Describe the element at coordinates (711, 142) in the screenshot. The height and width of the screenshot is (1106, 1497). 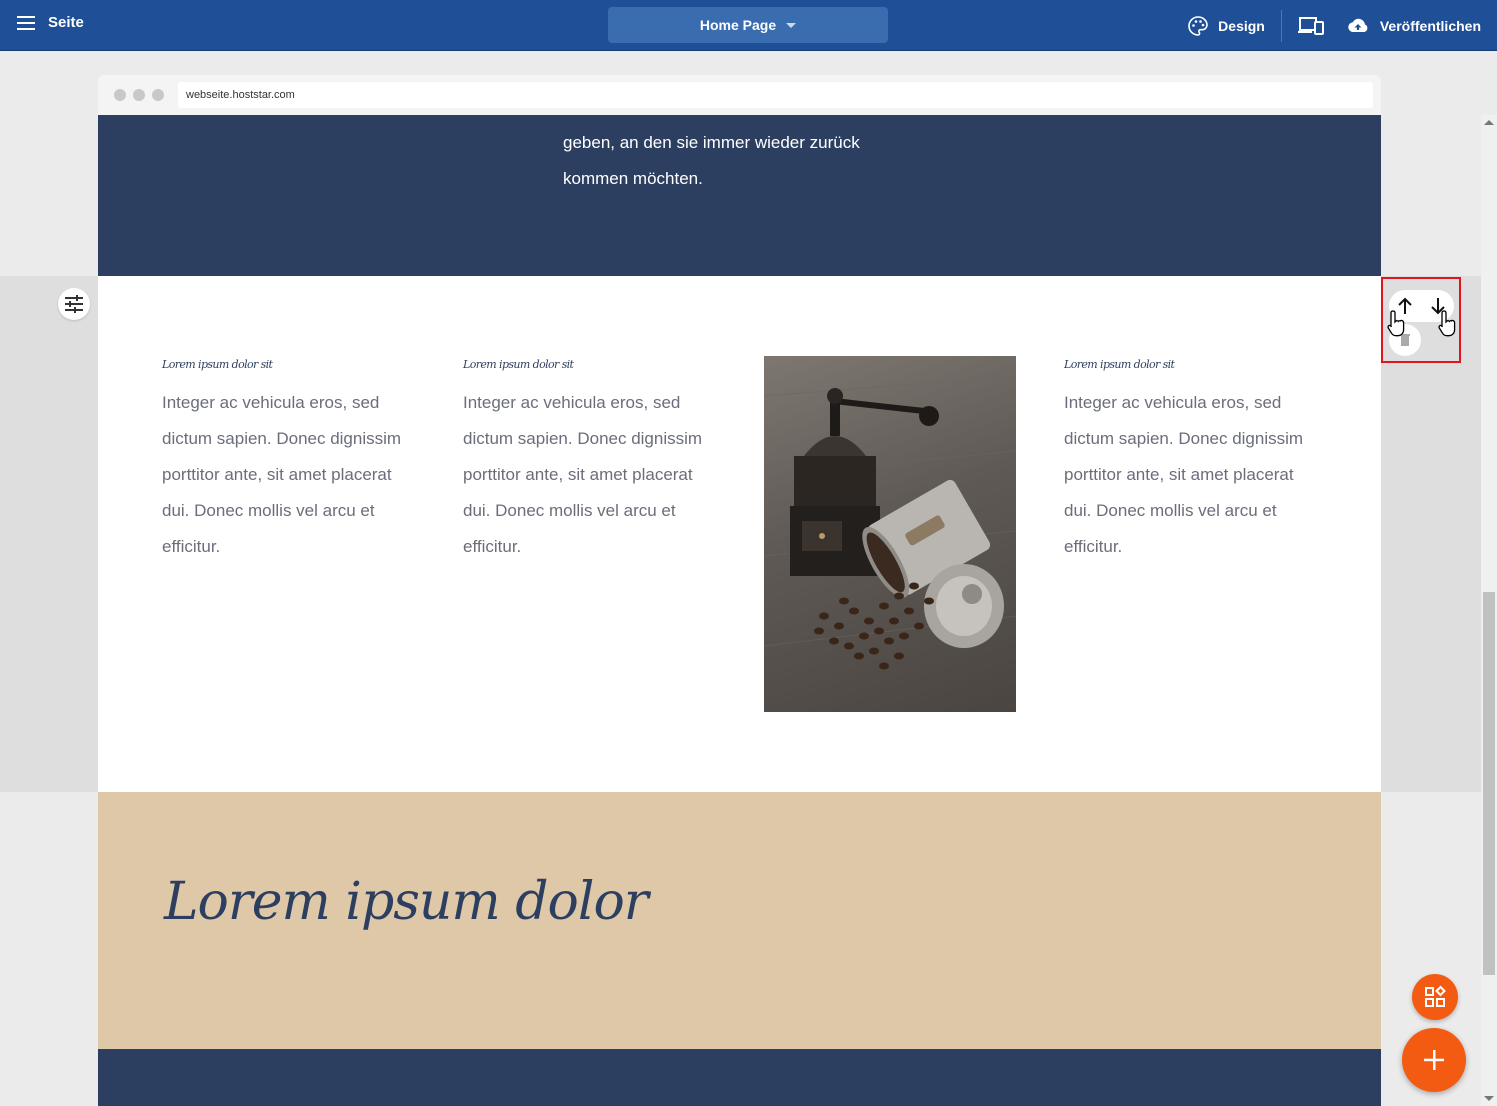
I see `hero-line: geben, an den sie immer wieder zurück` at that location.